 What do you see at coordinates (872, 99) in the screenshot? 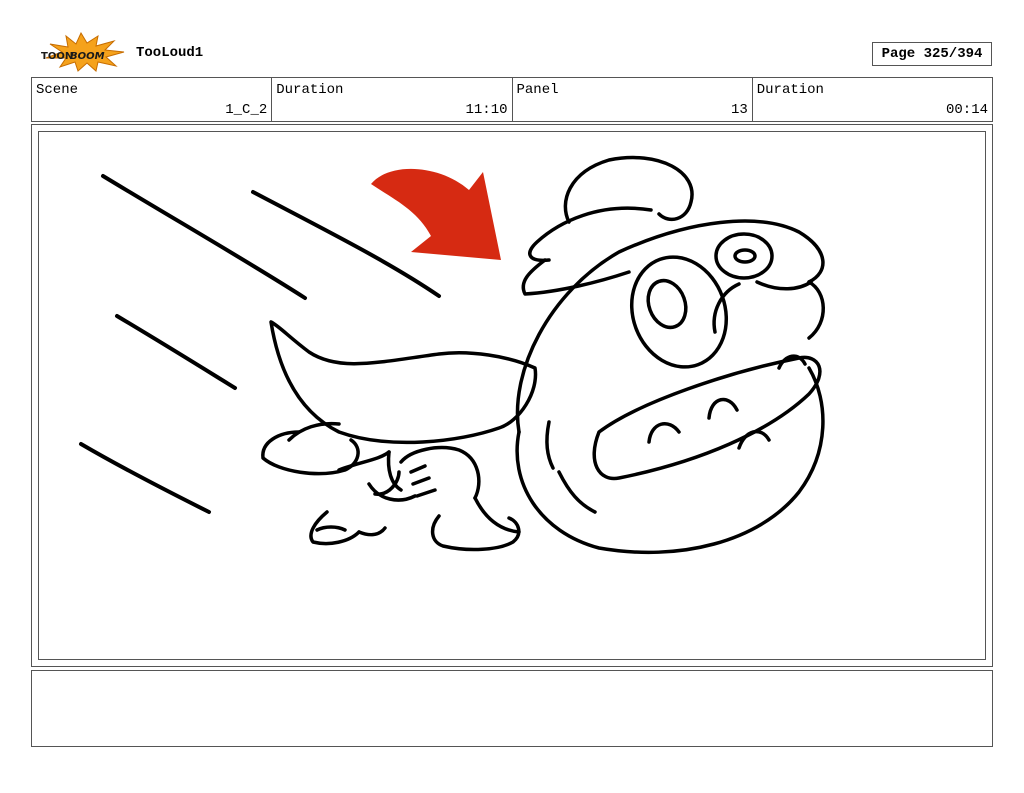
I see `panel-duration-cell: Duration 00:14` at bounding box center [872, 99].